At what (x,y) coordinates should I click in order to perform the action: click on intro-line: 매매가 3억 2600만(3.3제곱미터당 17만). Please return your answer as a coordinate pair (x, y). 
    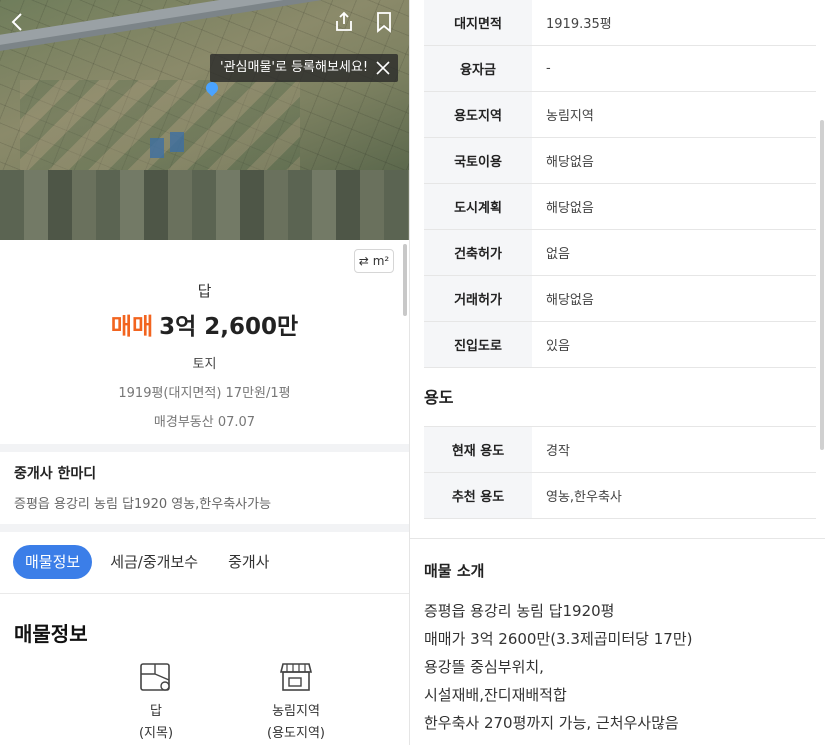
    Looking at the image, I should click on (558, 639).